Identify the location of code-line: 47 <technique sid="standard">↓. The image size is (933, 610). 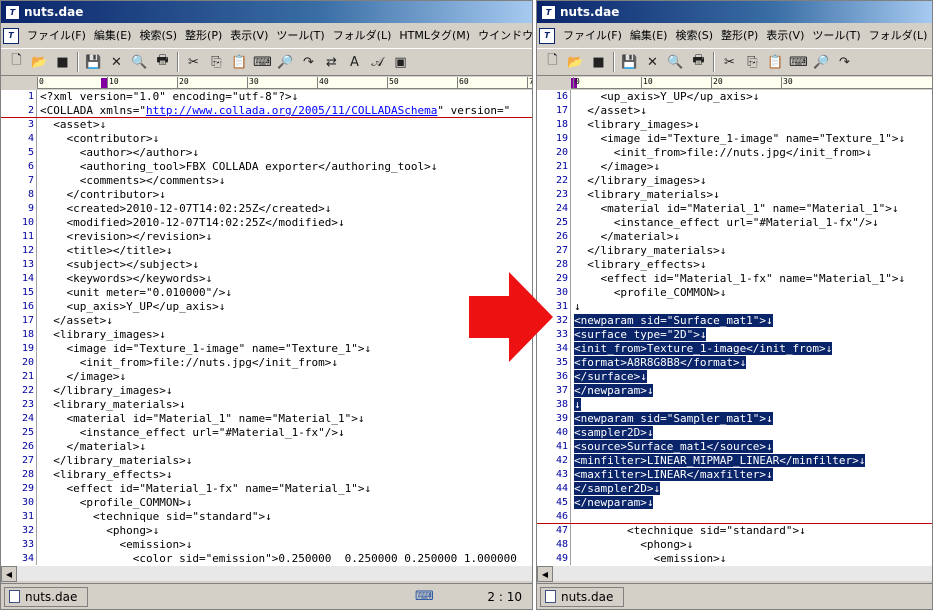
(734, 531).